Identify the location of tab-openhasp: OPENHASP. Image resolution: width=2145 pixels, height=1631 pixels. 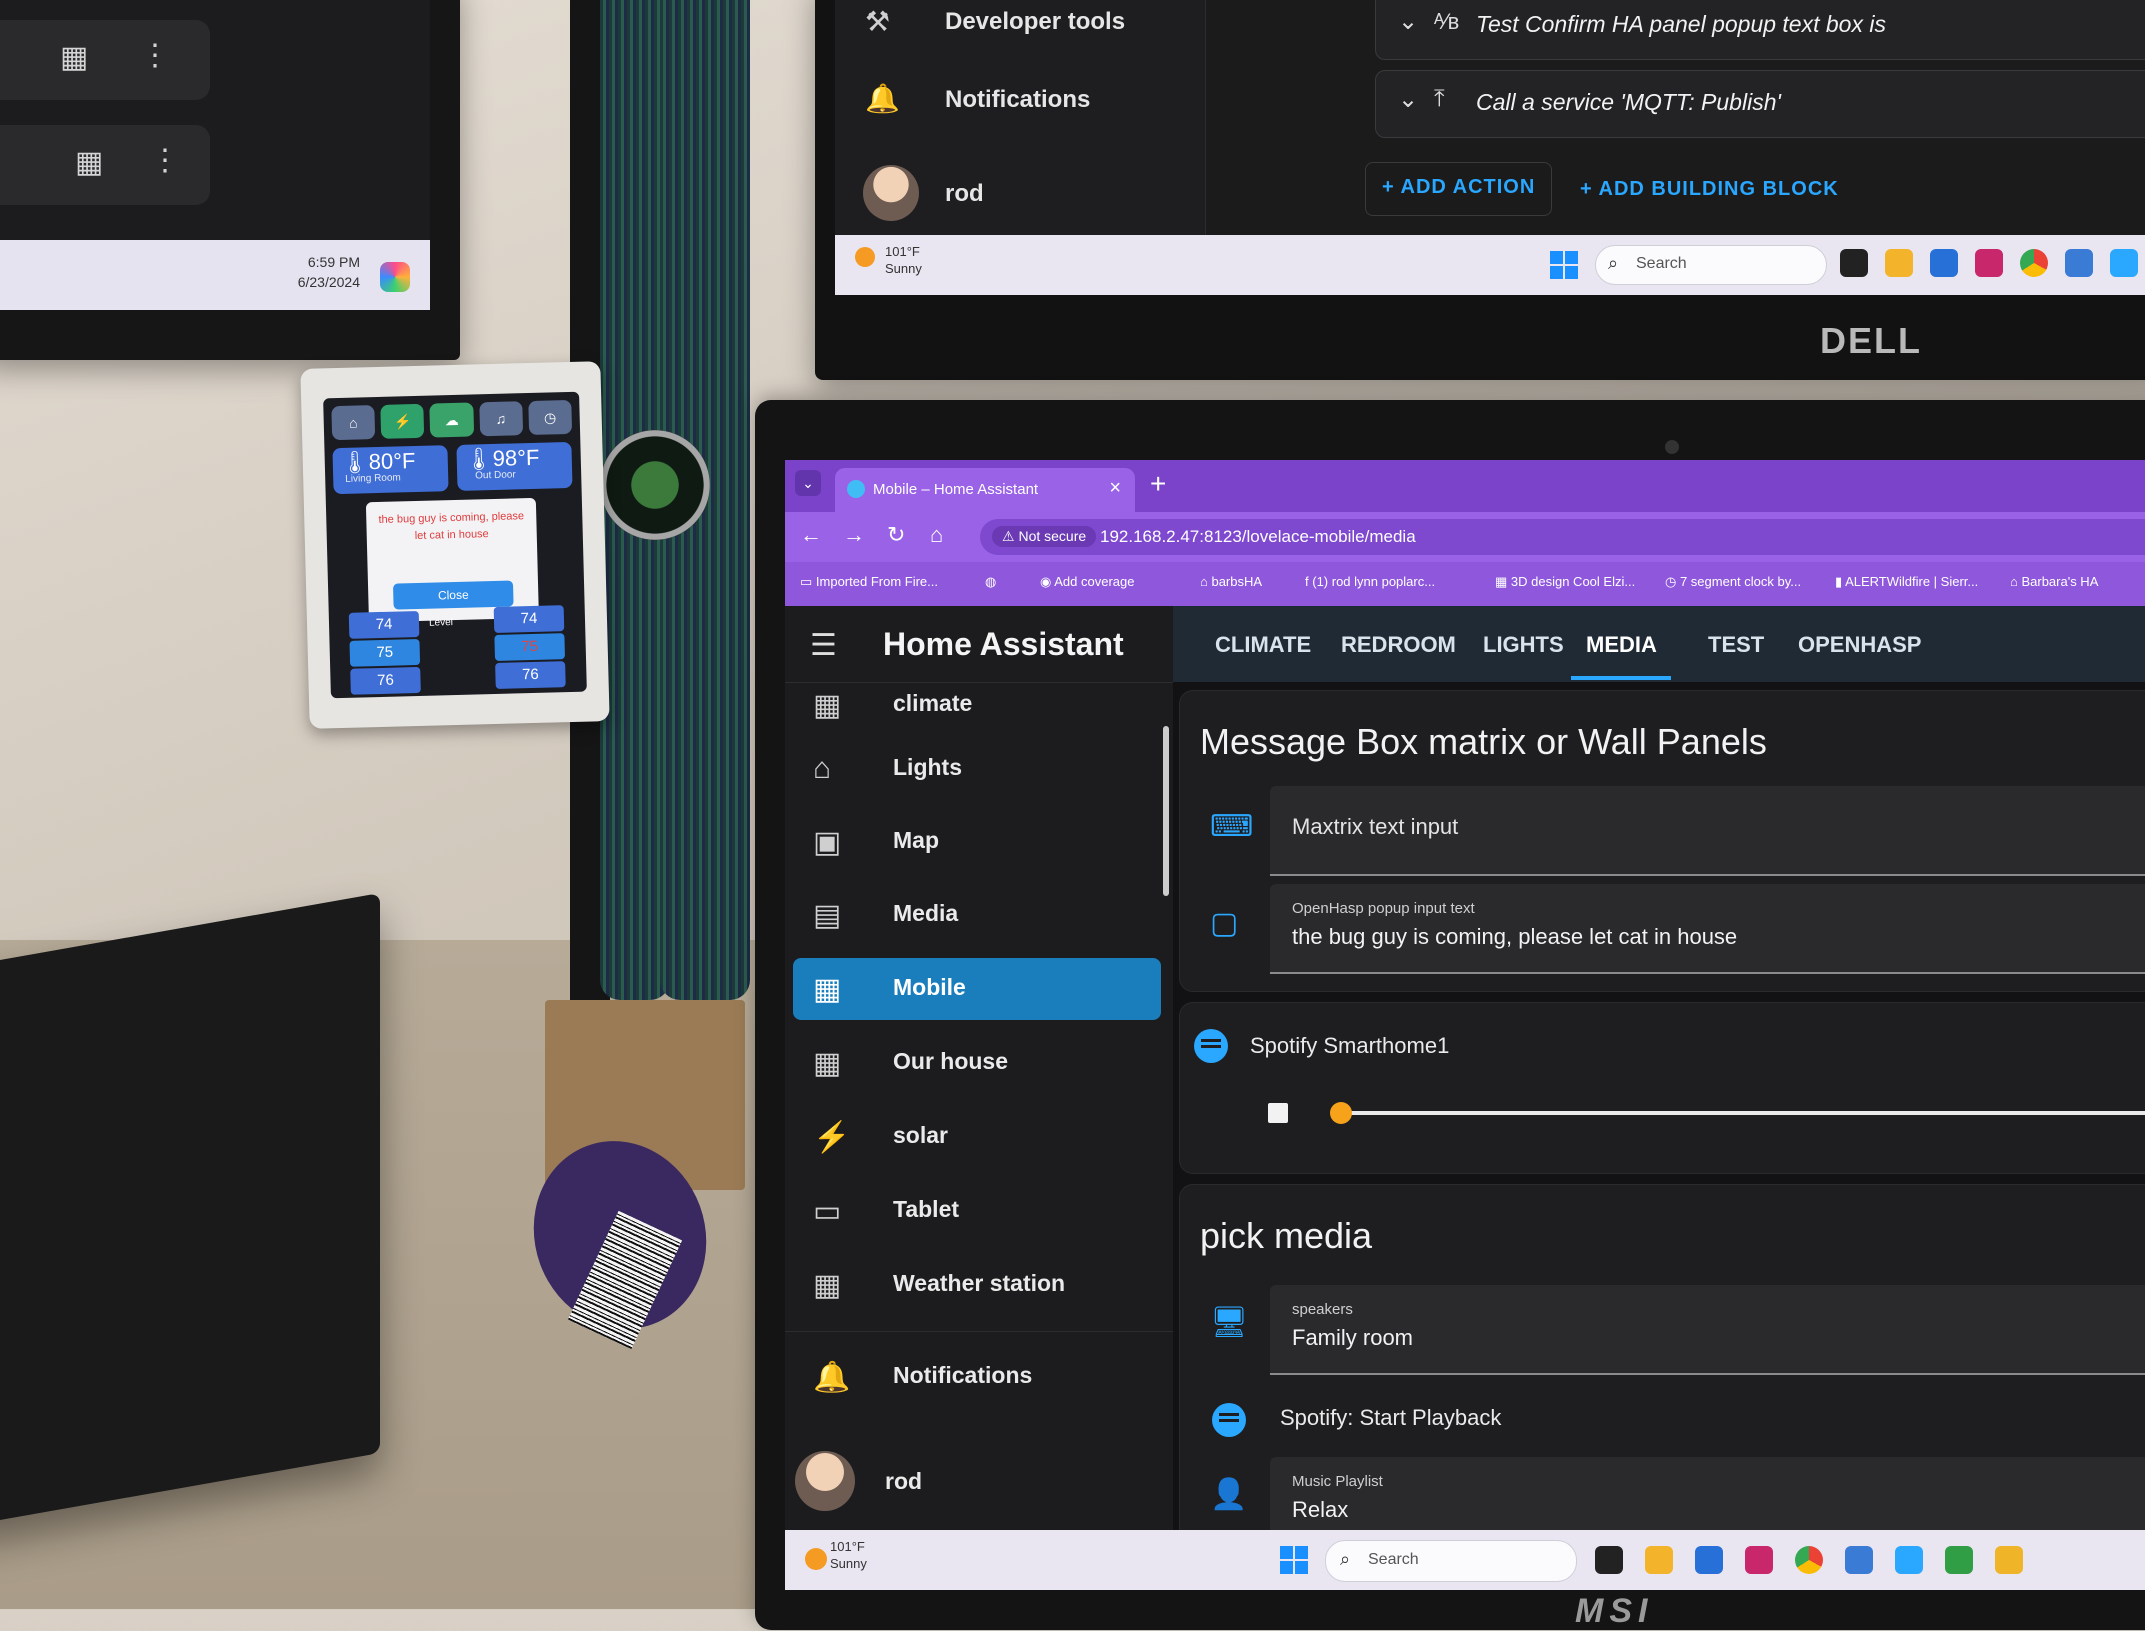
(1859, 645).